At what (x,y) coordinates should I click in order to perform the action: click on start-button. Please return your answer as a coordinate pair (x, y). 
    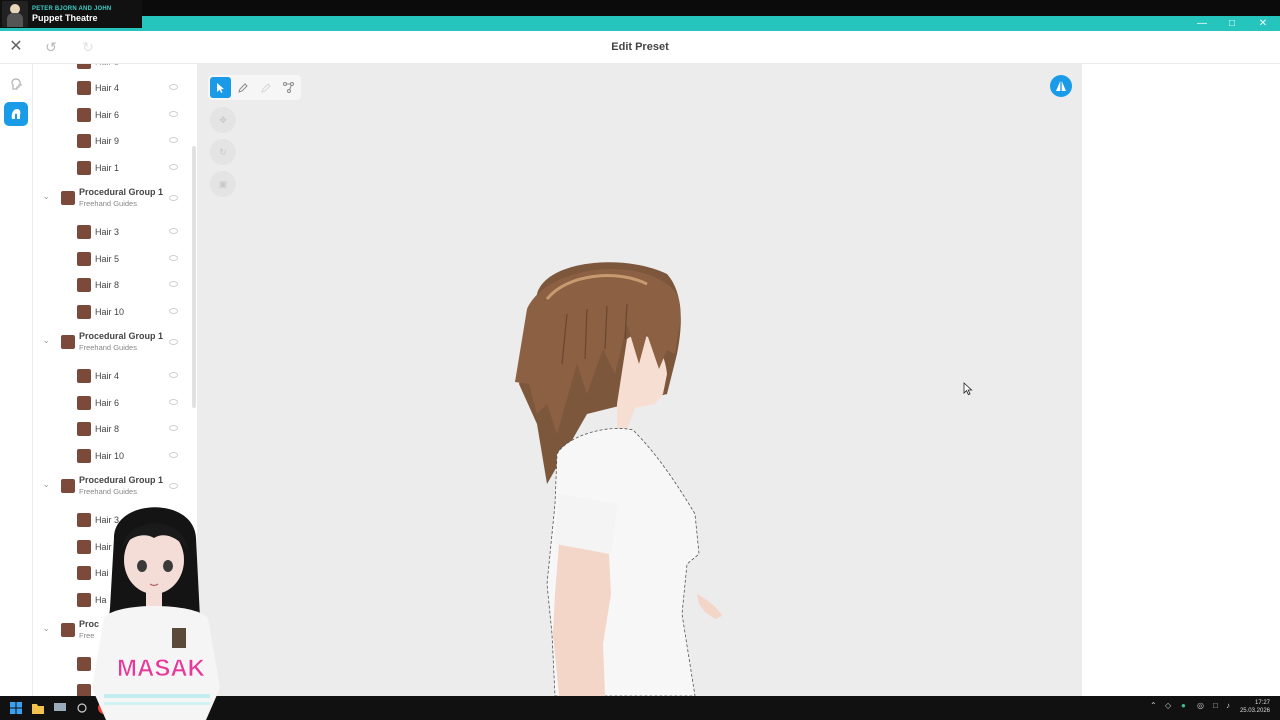
    Looking at the image, I should click on (16, 708).